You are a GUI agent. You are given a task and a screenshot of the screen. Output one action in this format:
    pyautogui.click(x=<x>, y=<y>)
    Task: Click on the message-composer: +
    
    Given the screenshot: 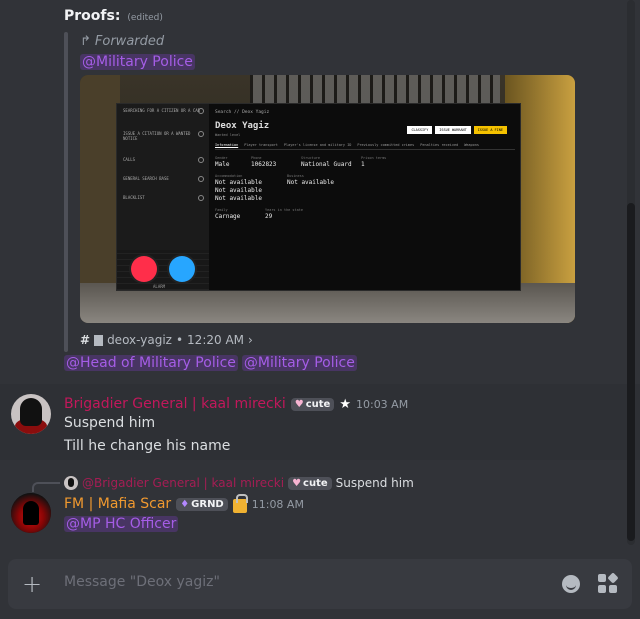 What is the action you would take?
    pyautogui.click(x=320, y=584)
    